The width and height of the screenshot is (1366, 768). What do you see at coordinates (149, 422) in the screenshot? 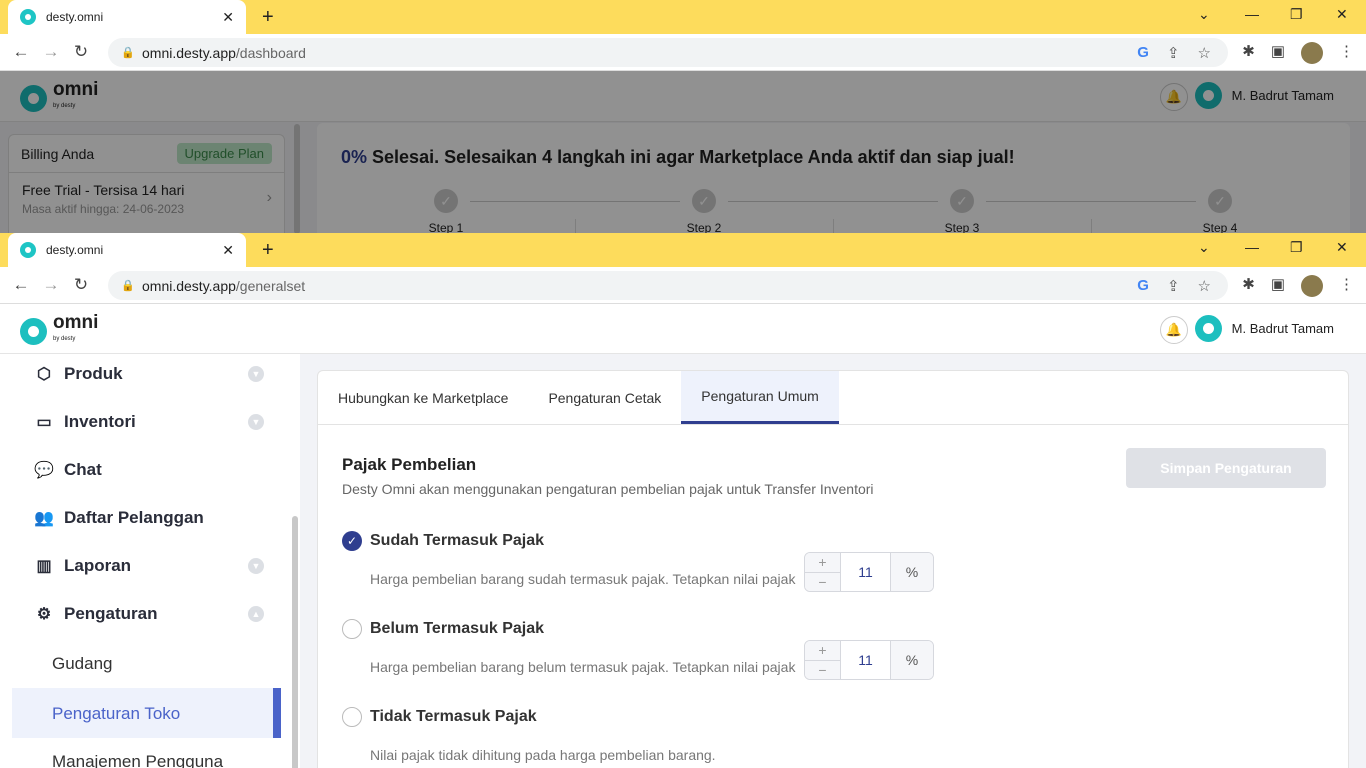
I see `sidebar-item-inventori: ▭ Inventori ▼` at bounding box center [149, 422].